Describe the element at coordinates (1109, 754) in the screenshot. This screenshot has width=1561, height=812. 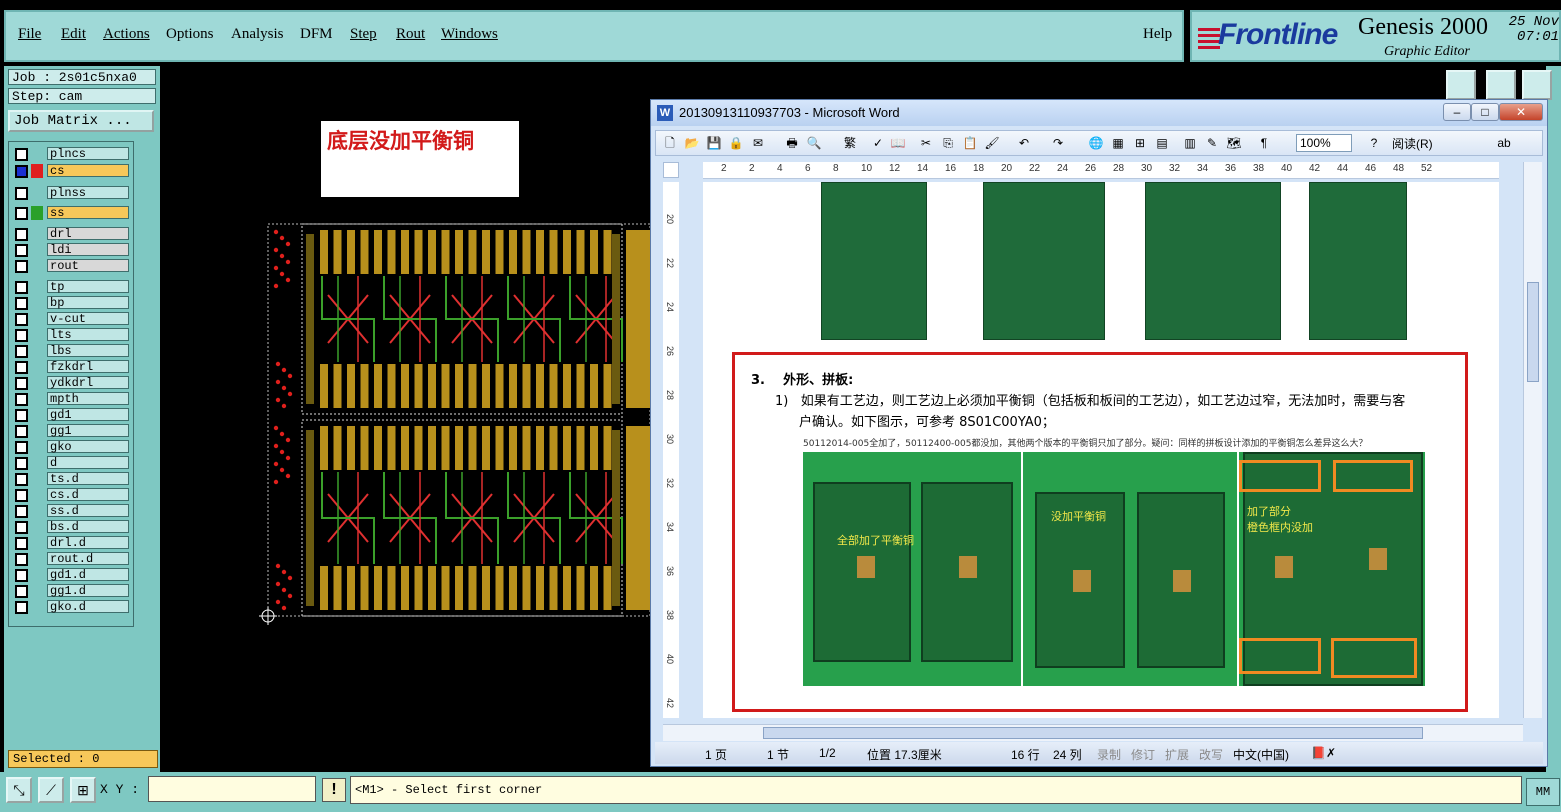
I see `status-rec: 录制` at that location.